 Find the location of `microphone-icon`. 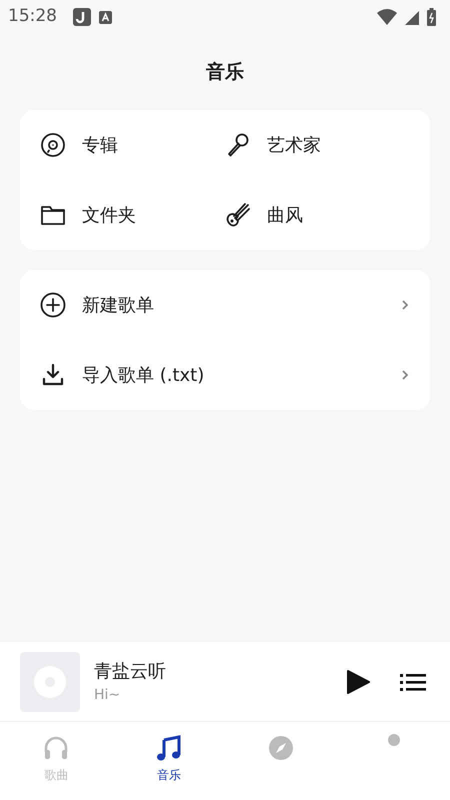

microphone-icon is located at coordinates (238, 145).